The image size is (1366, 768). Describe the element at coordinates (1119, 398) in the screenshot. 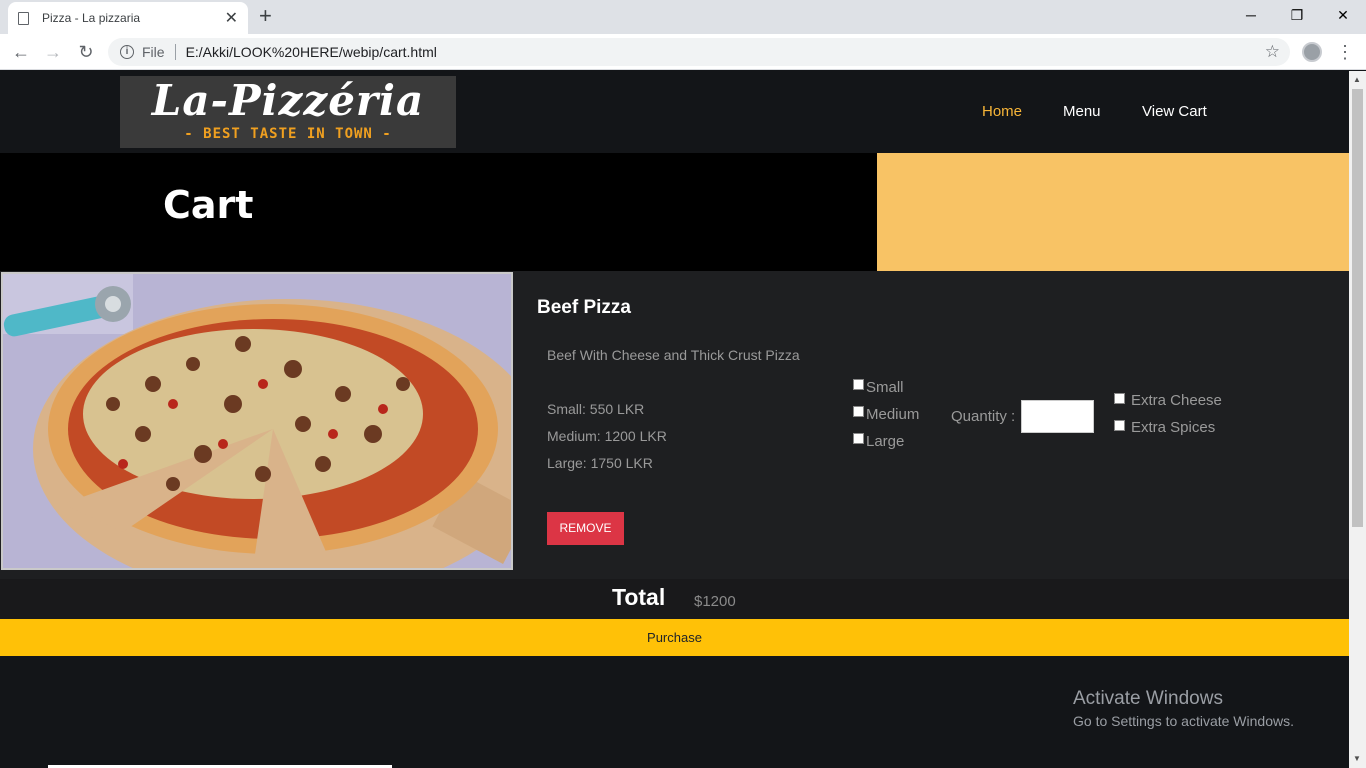

I see `extra-cheese-checkbox` at that location.